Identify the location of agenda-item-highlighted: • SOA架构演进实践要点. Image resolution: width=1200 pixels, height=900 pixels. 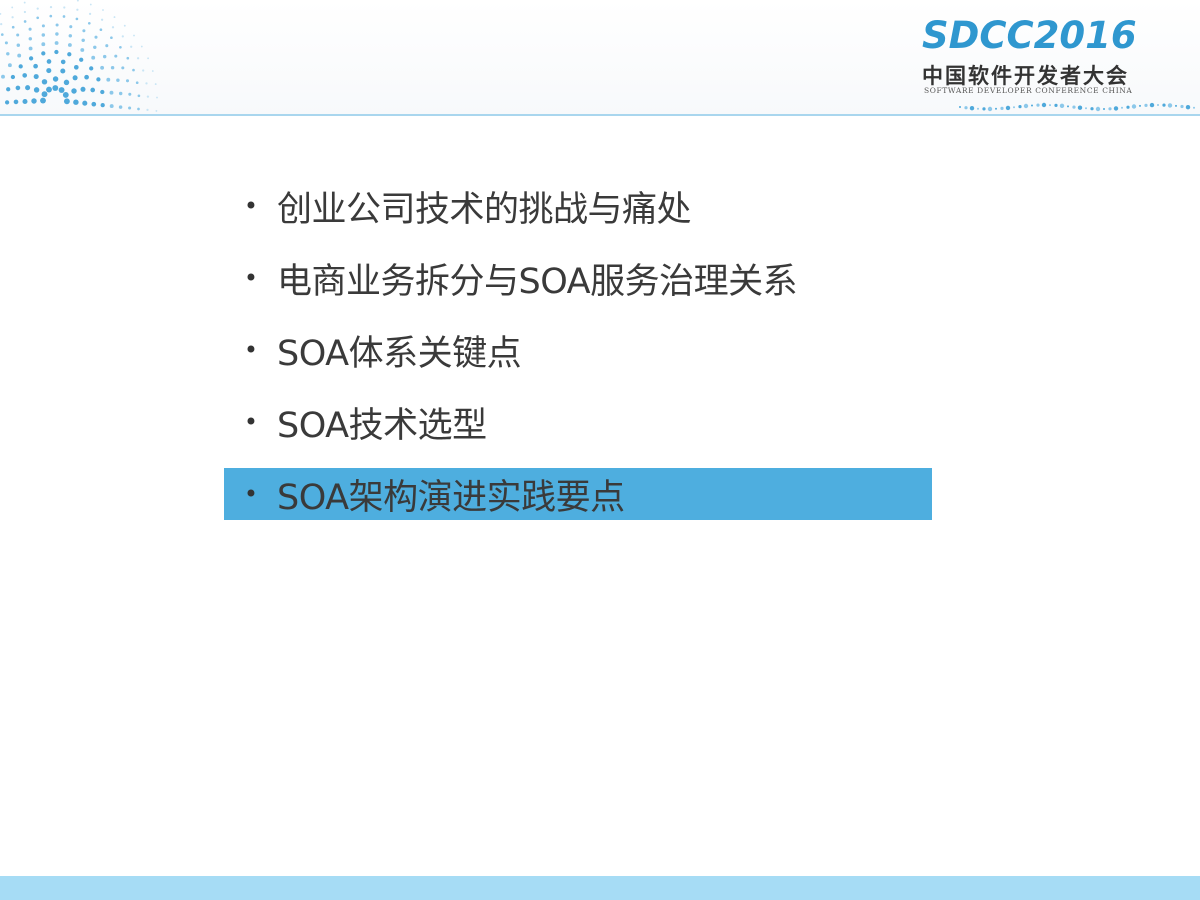
(578, 494).